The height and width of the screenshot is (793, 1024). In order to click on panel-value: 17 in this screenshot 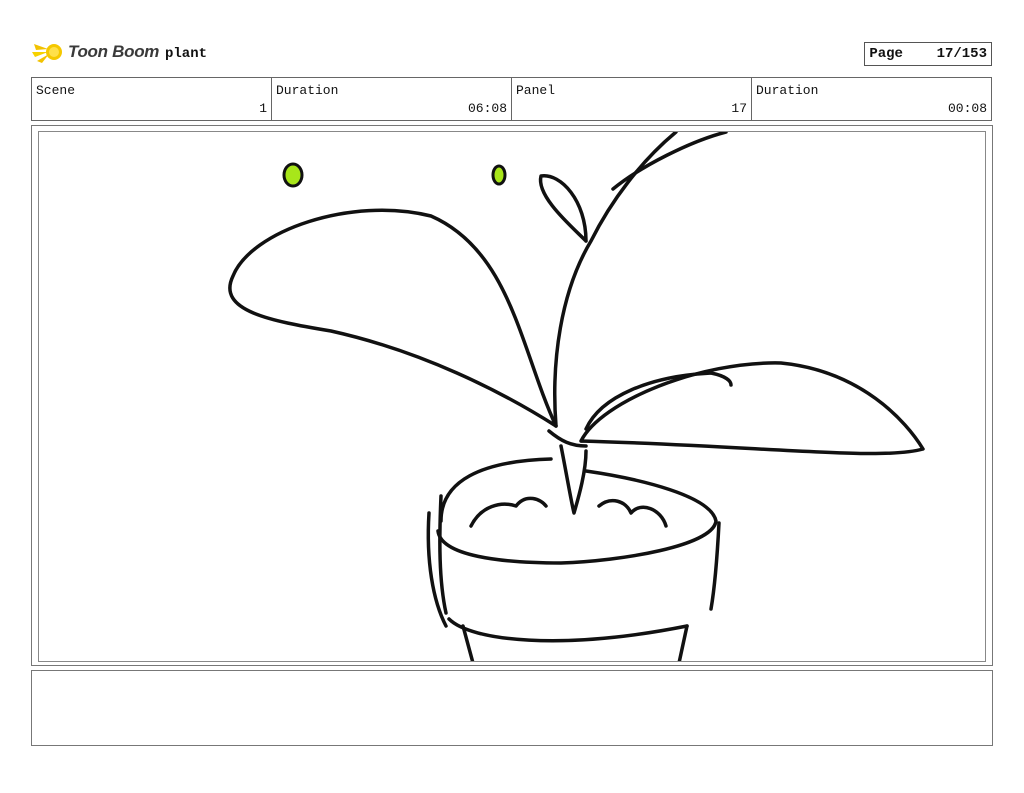, I will do `click(739, 108)`.